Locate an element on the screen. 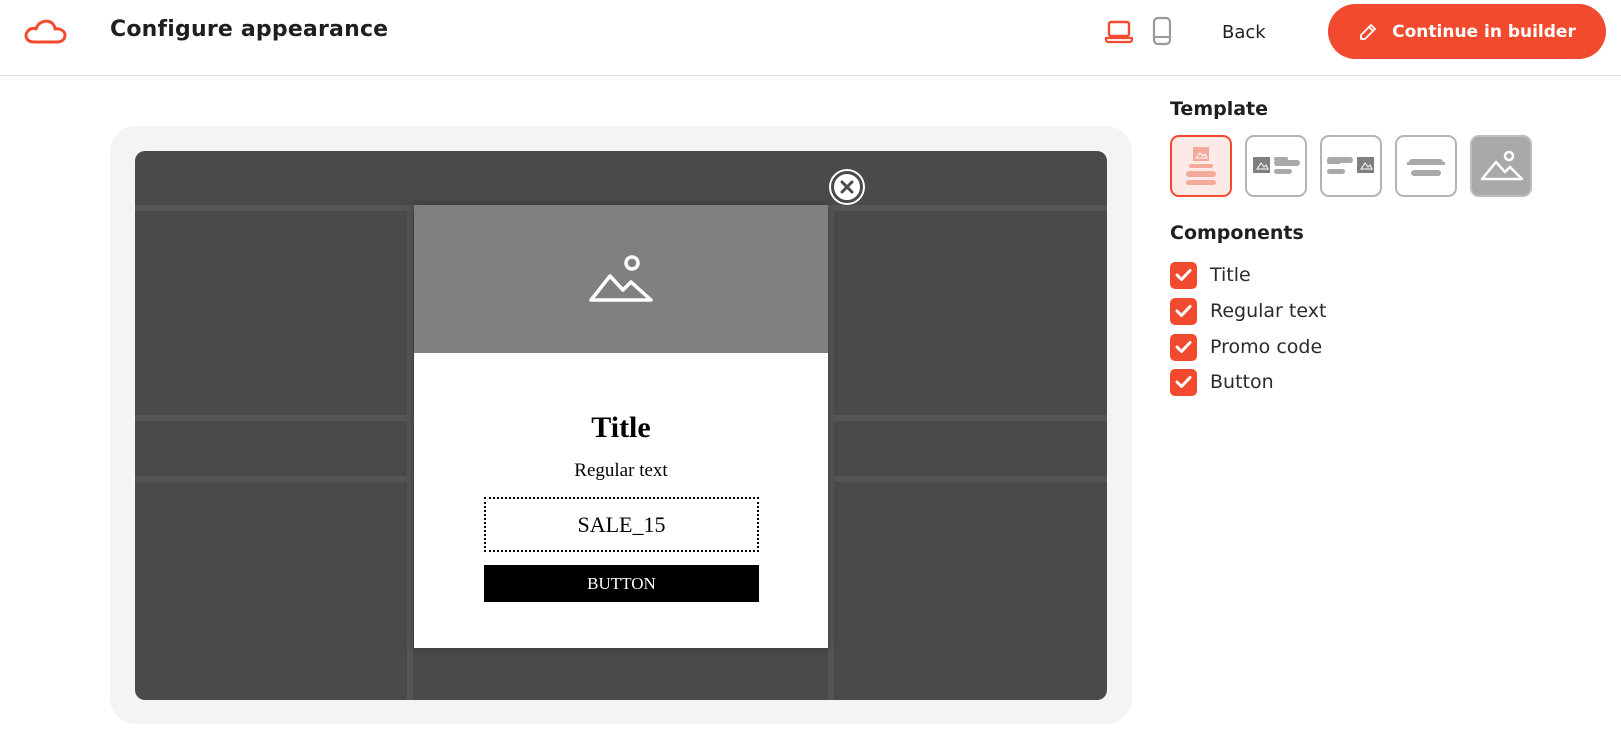  template-image-right-icon is located at coordinates (1350, 165).